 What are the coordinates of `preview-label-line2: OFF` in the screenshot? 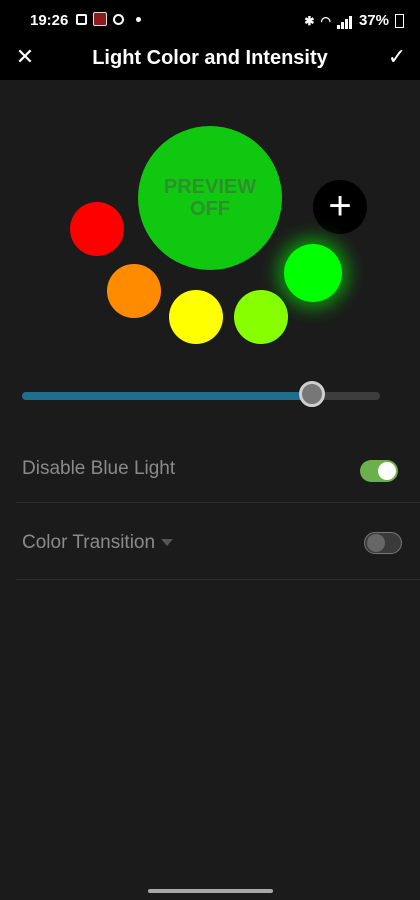 It's located at (210, 209).